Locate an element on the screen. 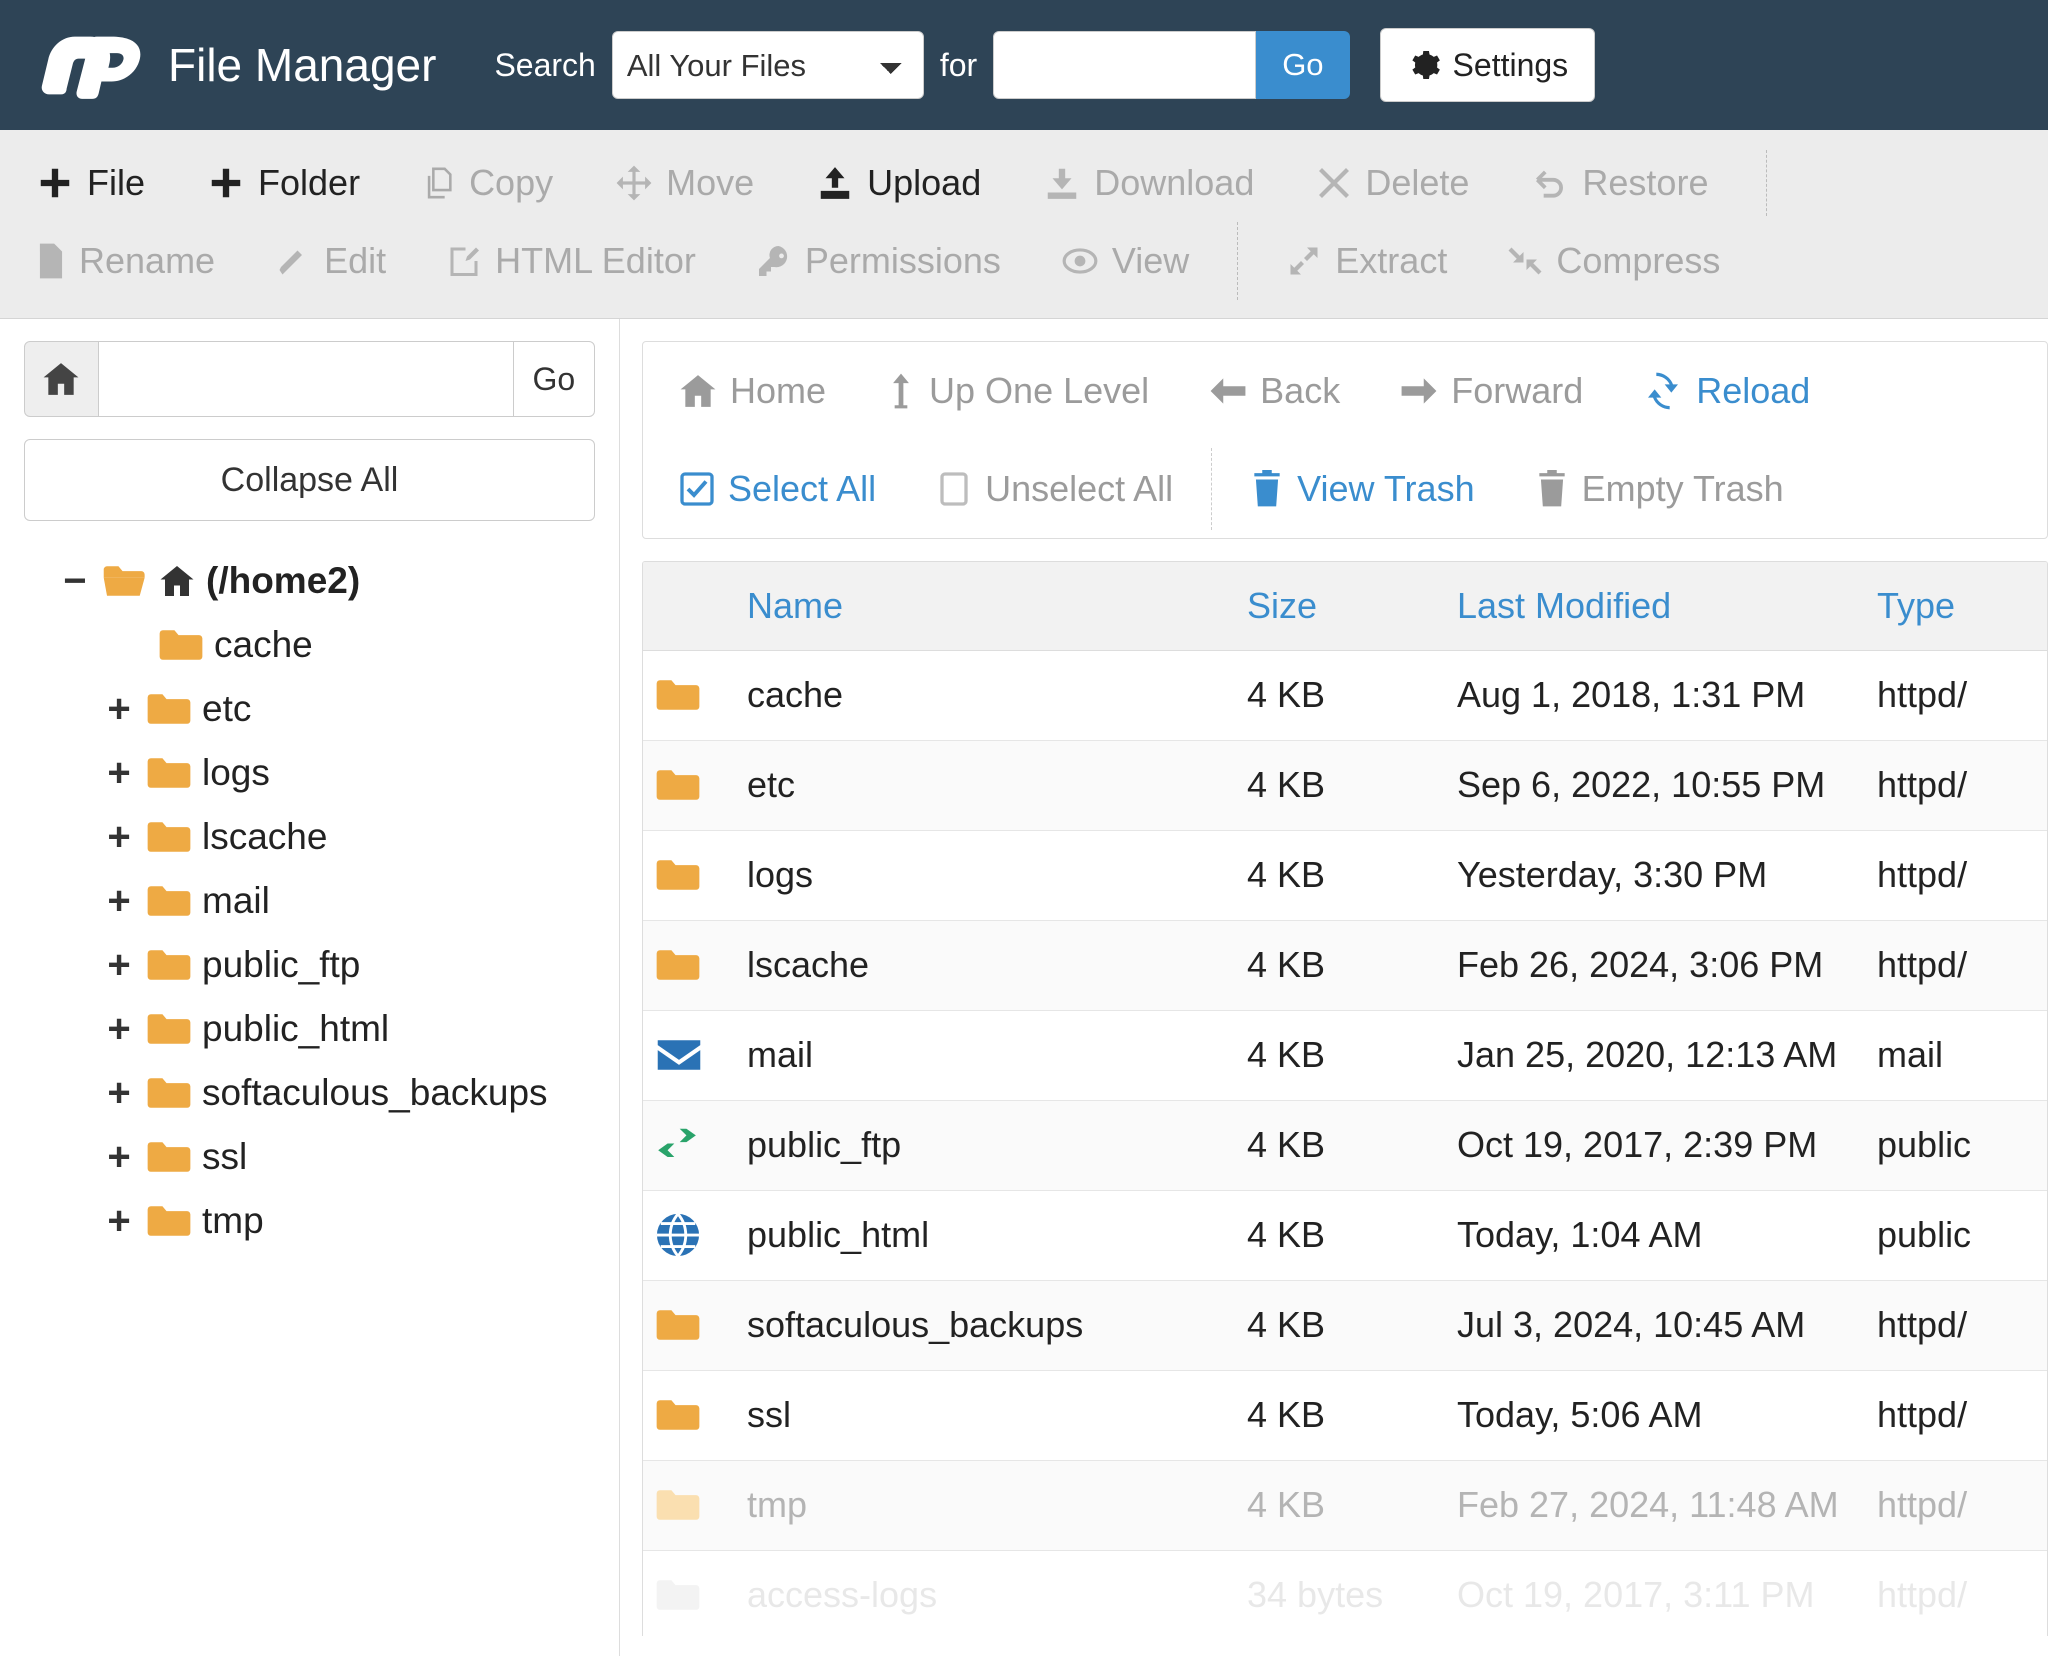 Image resolution: width=2048 pixels, height=1657 pixels. compress-button: Compress is located at coordinates (1613, 261).